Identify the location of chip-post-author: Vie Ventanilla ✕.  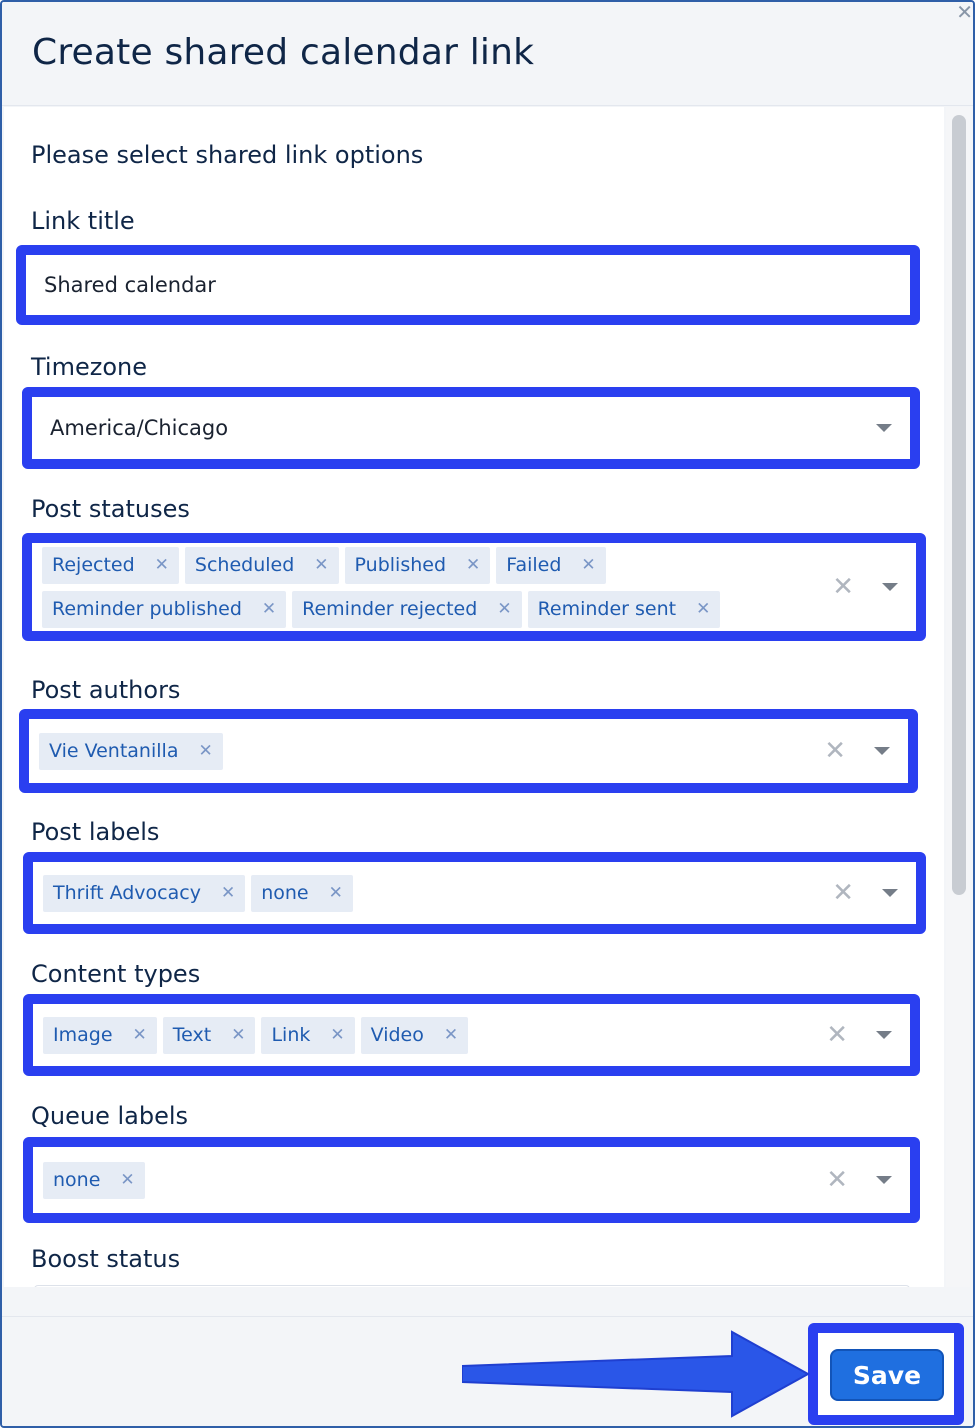
(131, 751).